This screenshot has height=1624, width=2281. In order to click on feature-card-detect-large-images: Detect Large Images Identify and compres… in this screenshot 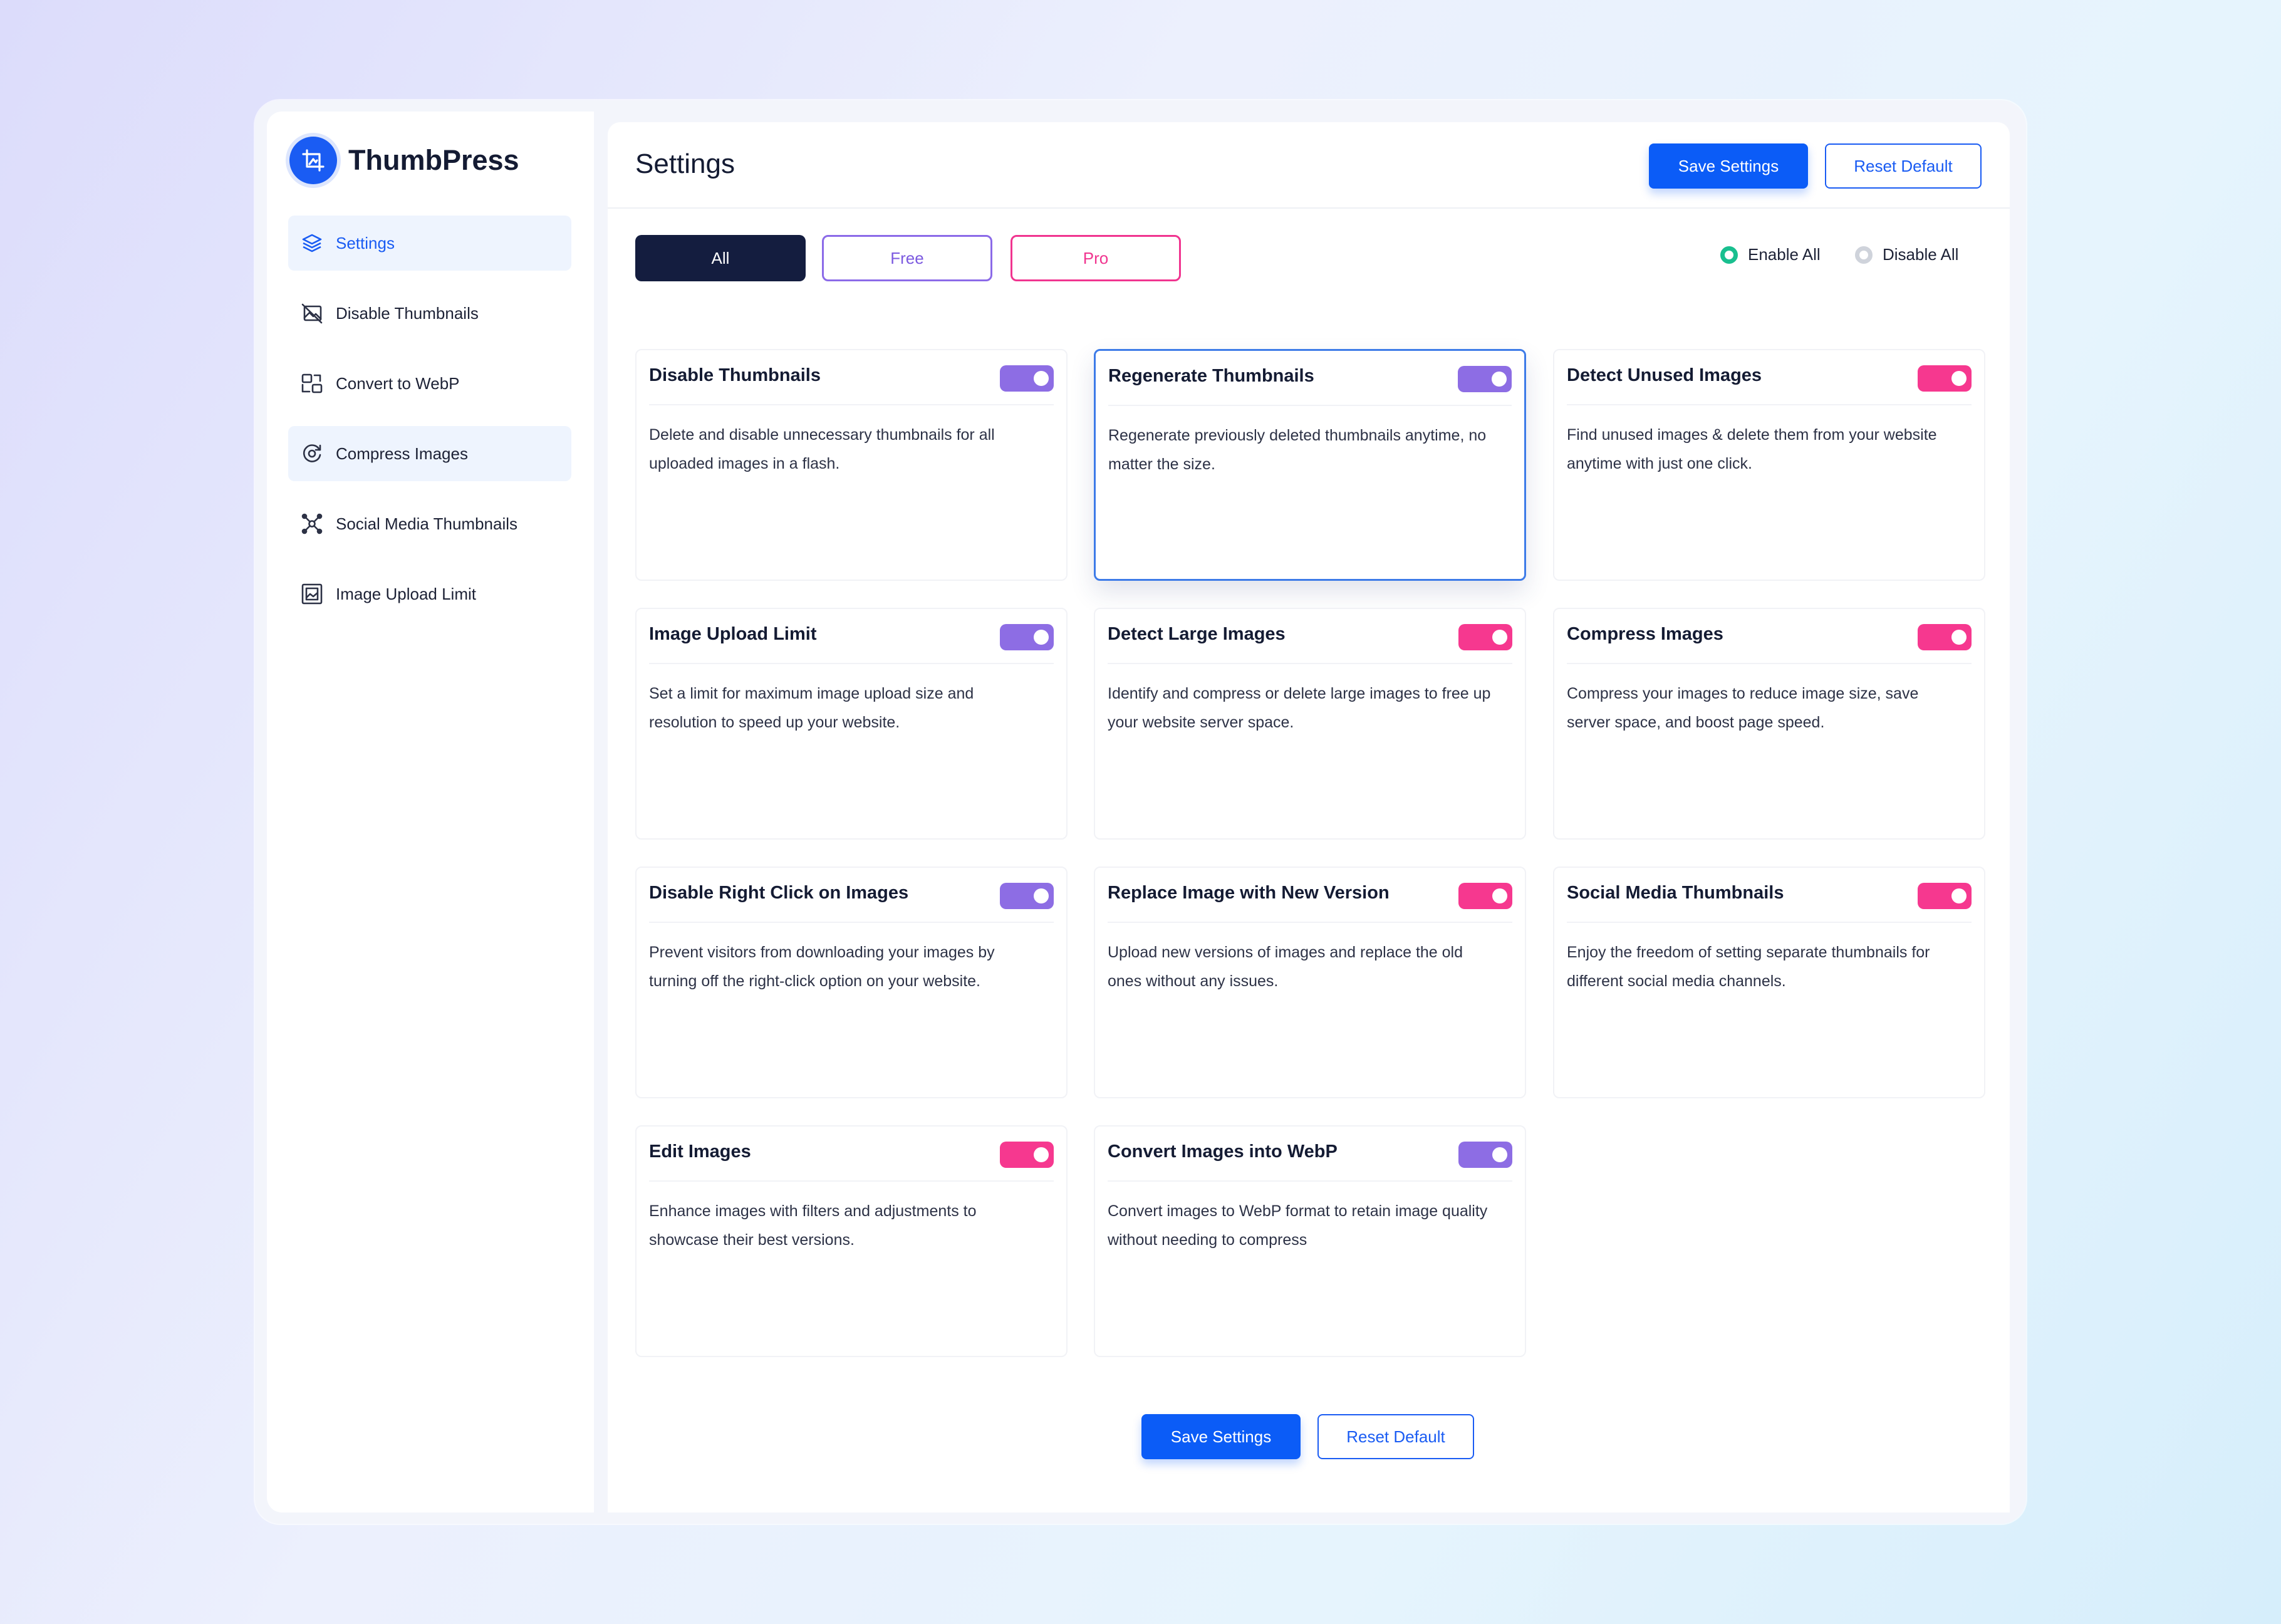, I will do `click(1310, 724)`.